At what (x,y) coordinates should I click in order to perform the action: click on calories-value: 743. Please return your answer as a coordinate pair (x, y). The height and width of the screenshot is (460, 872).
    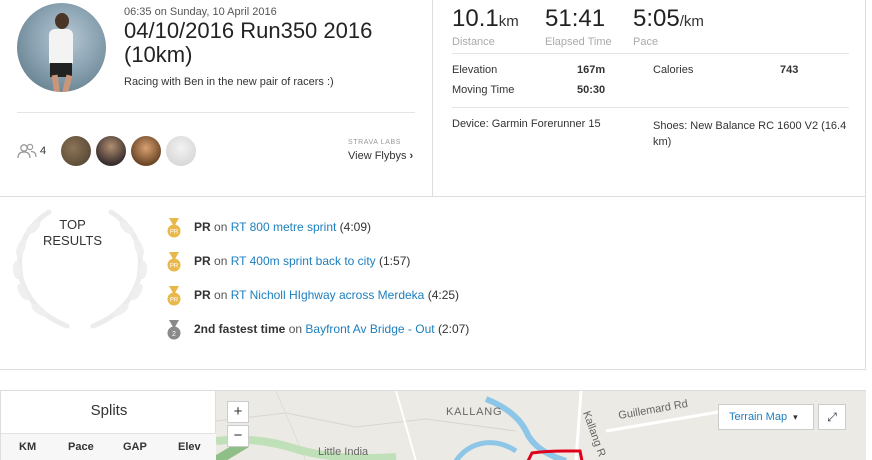
    Looking at the image, I should click on (789, 70).